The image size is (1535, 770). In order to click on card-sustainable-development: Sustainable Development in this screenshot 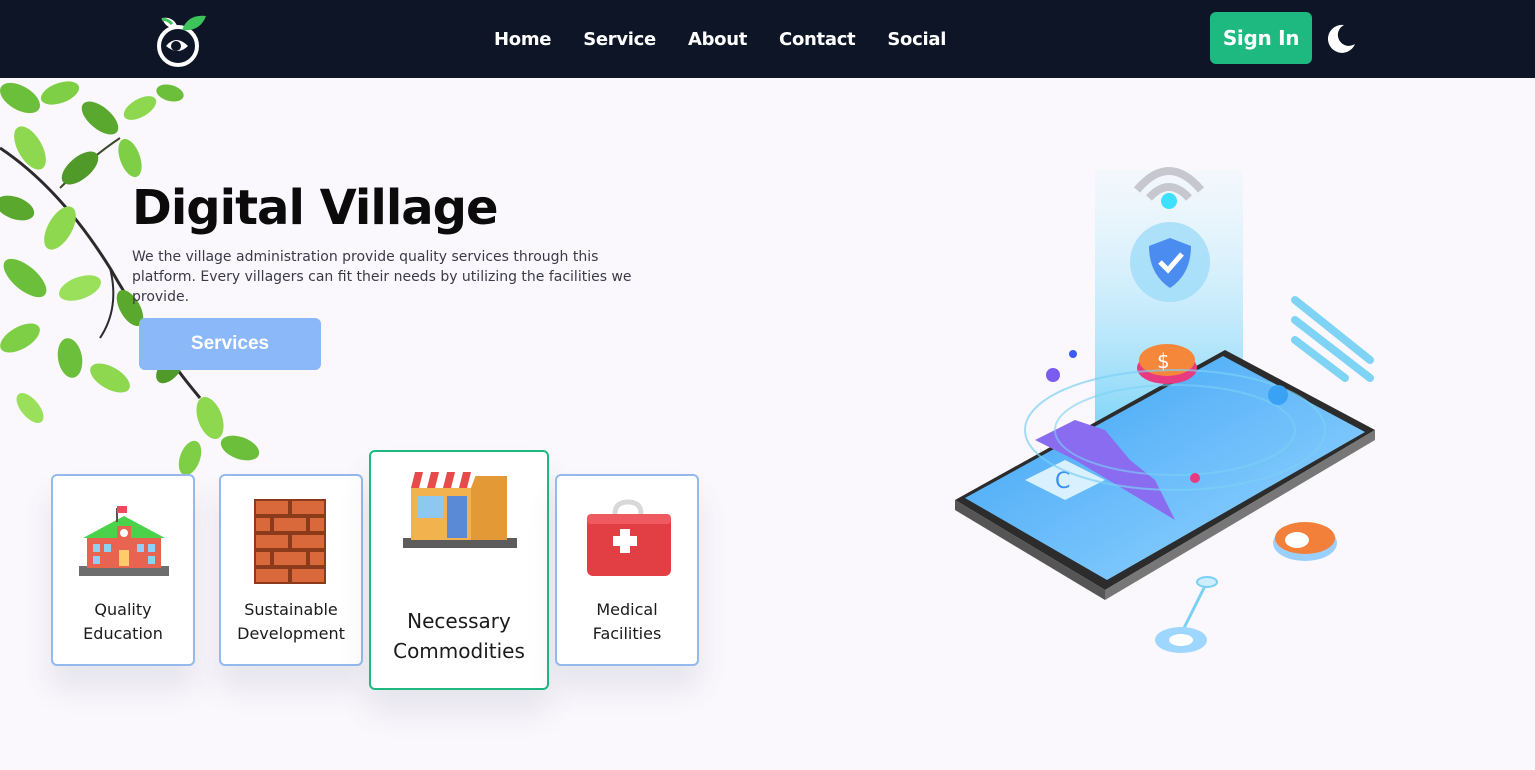, I will do `click(291, 570)`.